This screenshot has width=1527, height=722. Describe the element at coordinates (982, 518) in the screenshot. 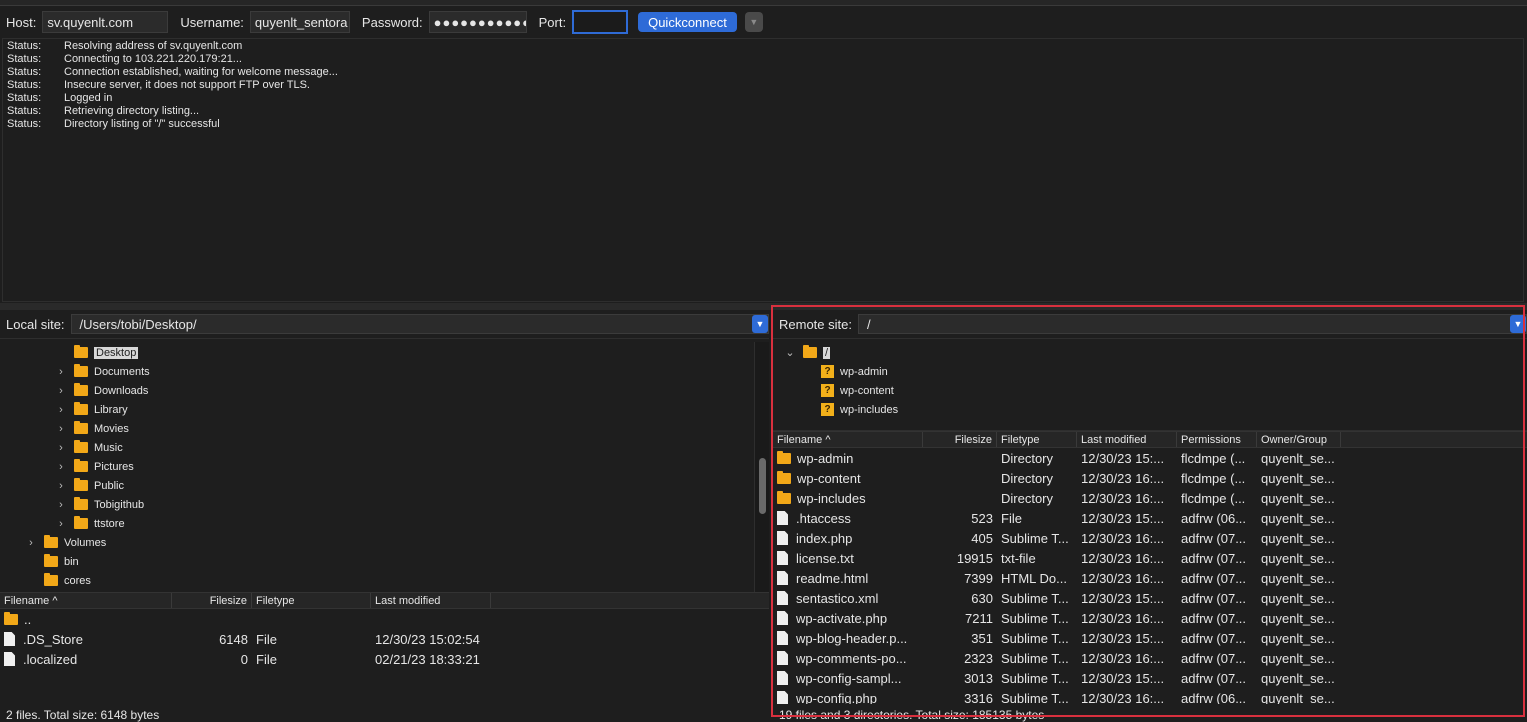

I see `file-size: 523` at that location.